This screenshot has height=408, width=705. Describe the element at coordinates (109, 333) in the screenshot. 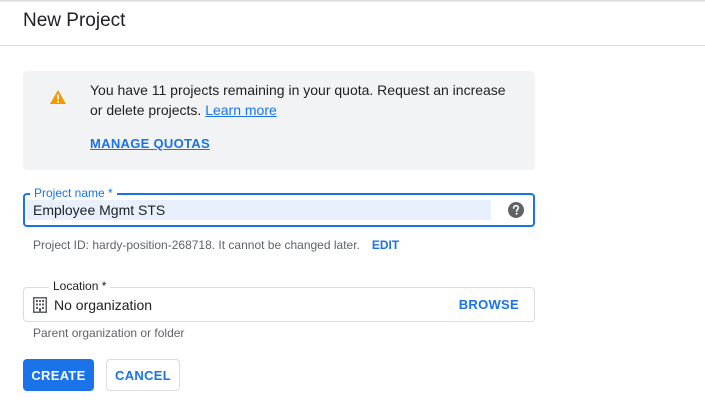

I see `location-hint: Parent organization or folder` at that location.